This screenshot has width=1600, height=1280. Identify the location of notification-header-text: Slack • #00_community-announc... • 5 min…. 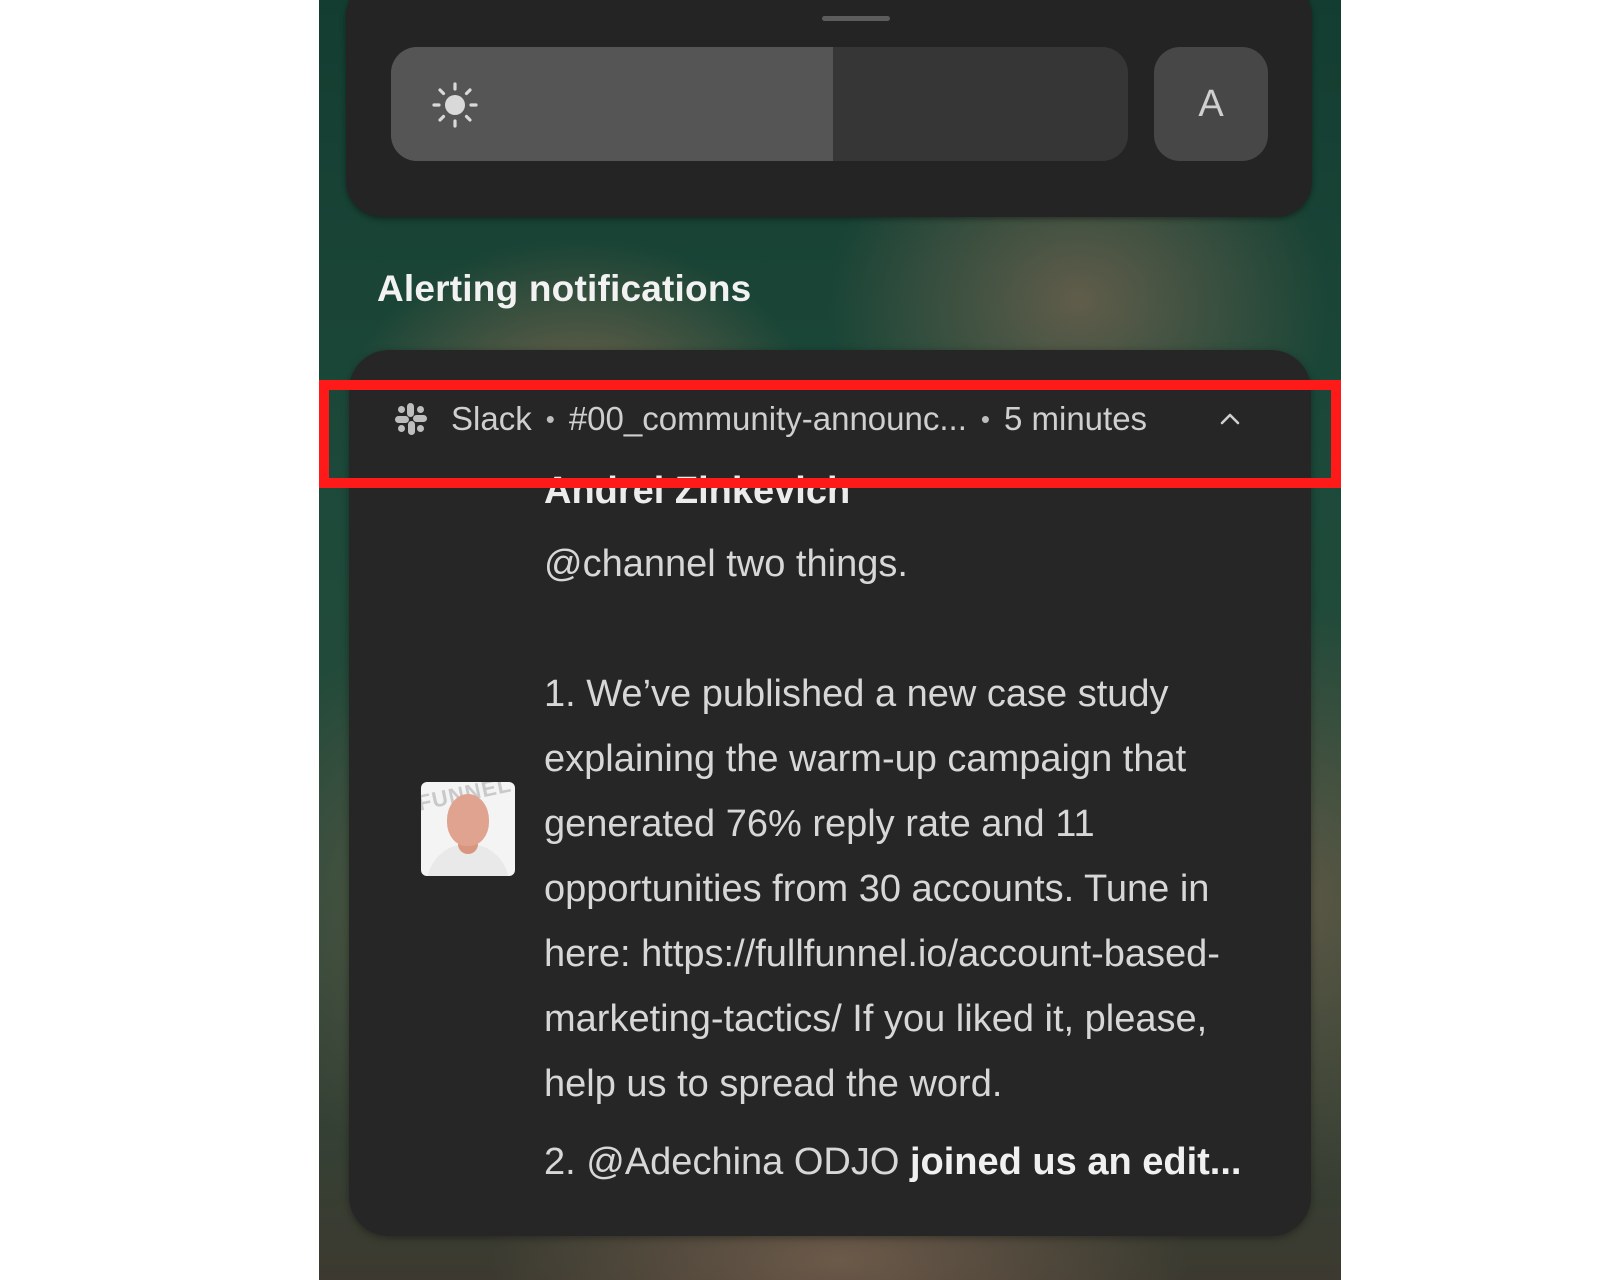
(799, 419).